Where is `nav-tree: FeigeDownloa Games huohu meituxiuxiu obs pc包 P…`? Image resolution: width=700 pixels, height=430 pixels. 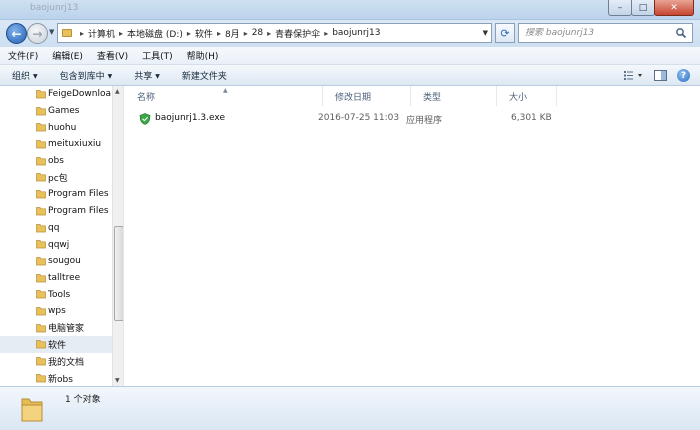 nav-tree: FeigeDownloa Games huohu meituxiuxiu obs pc包 P… is located at coordinates (56, 236).